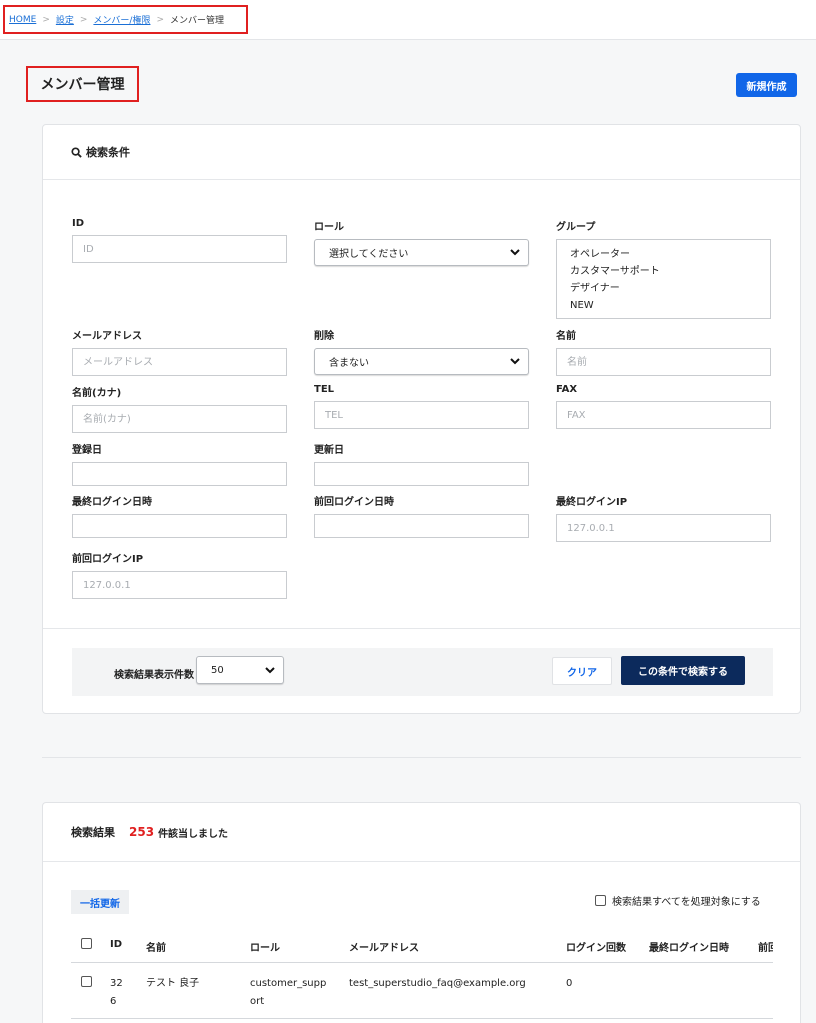 The width and height of the screenshot is (816, 1023). I want to click on breadcrumb-current: メンバー管理, so click(197, 21).